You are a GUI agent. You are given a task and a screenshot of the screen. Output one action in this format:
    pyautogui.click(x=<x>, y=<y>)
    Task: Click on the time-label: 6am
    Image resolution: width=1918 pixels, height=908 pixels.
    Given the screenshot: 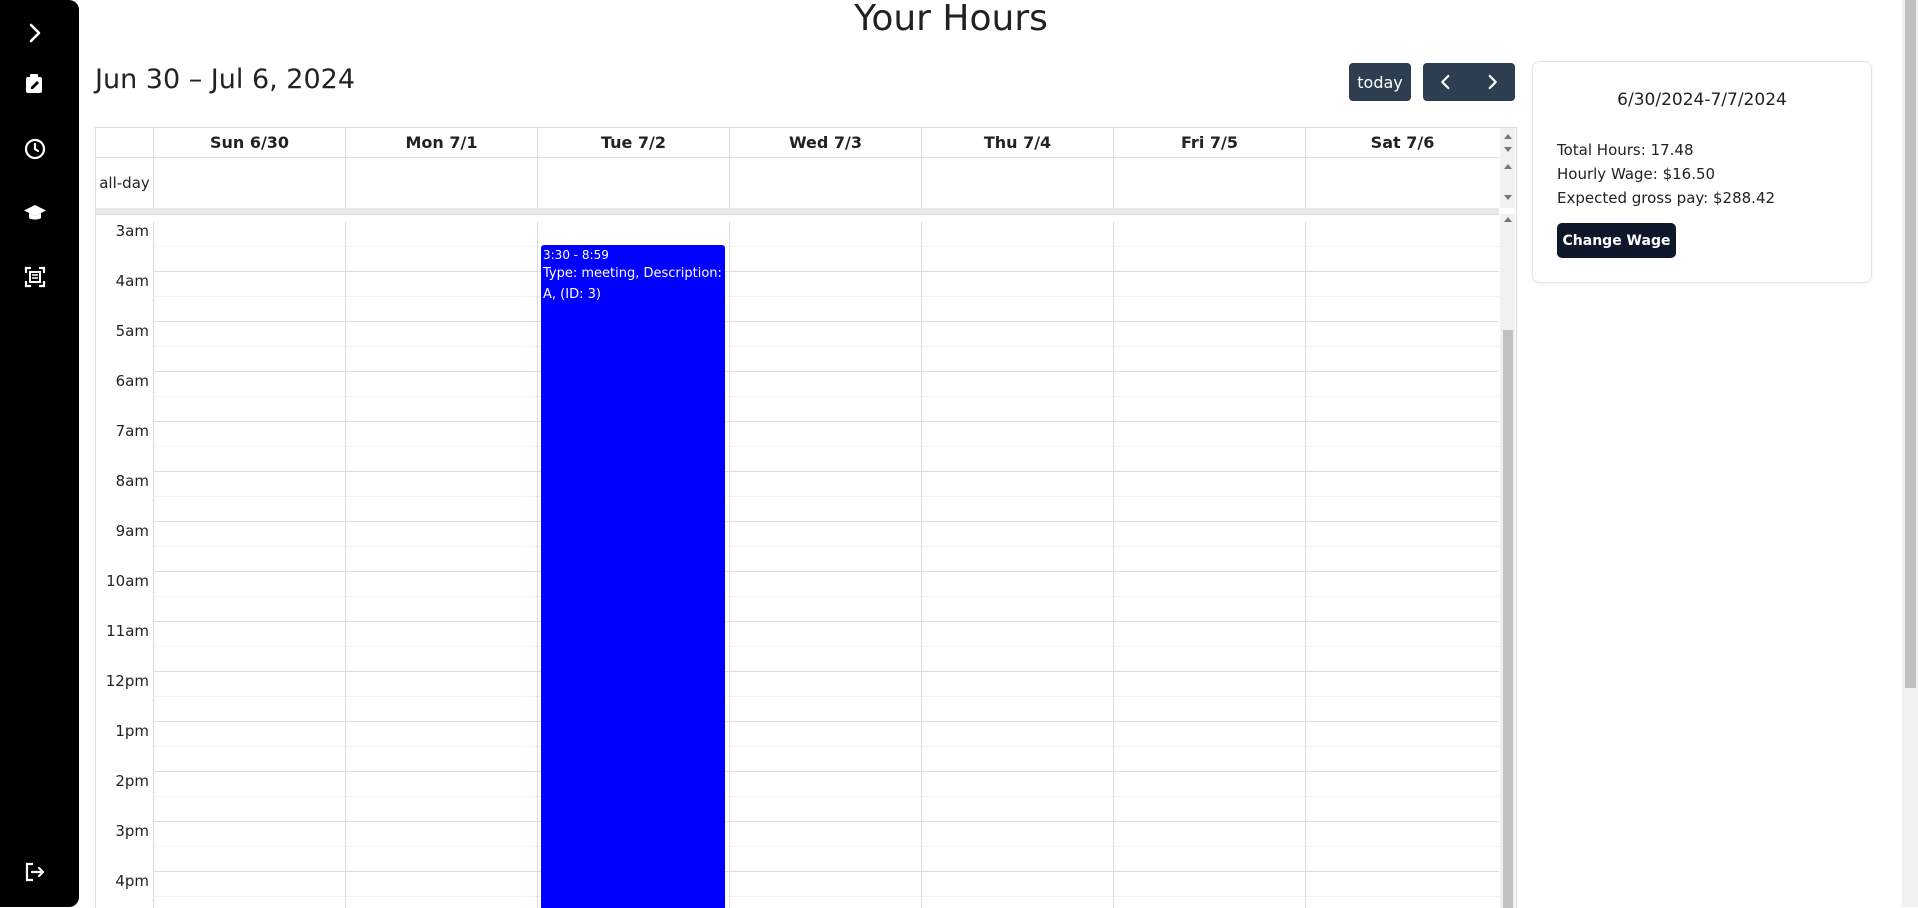 What is the action you would take?
    pyautogui.click(x=132, y=381)
    